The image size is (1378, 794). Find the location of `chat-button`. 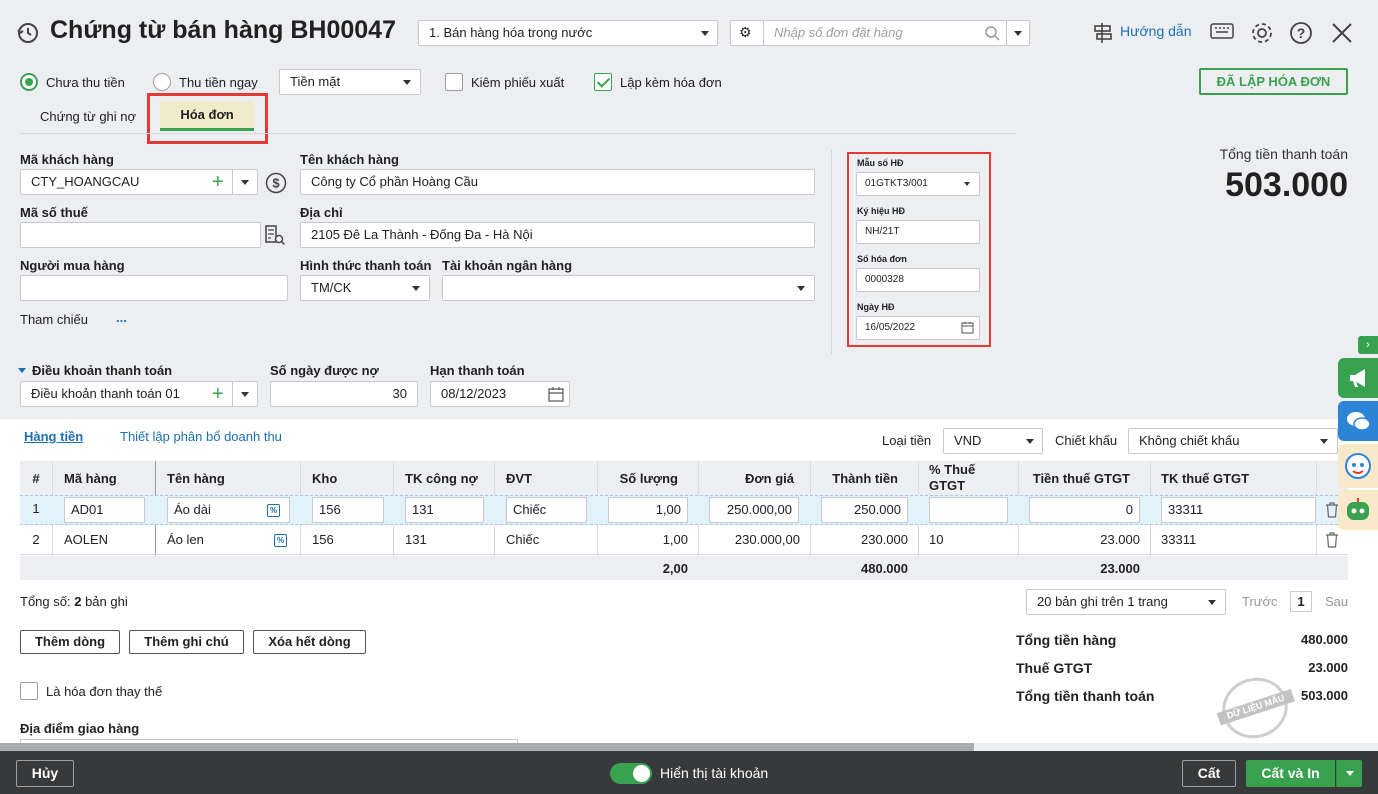

chat-button is located at coordinates (1358, 421).